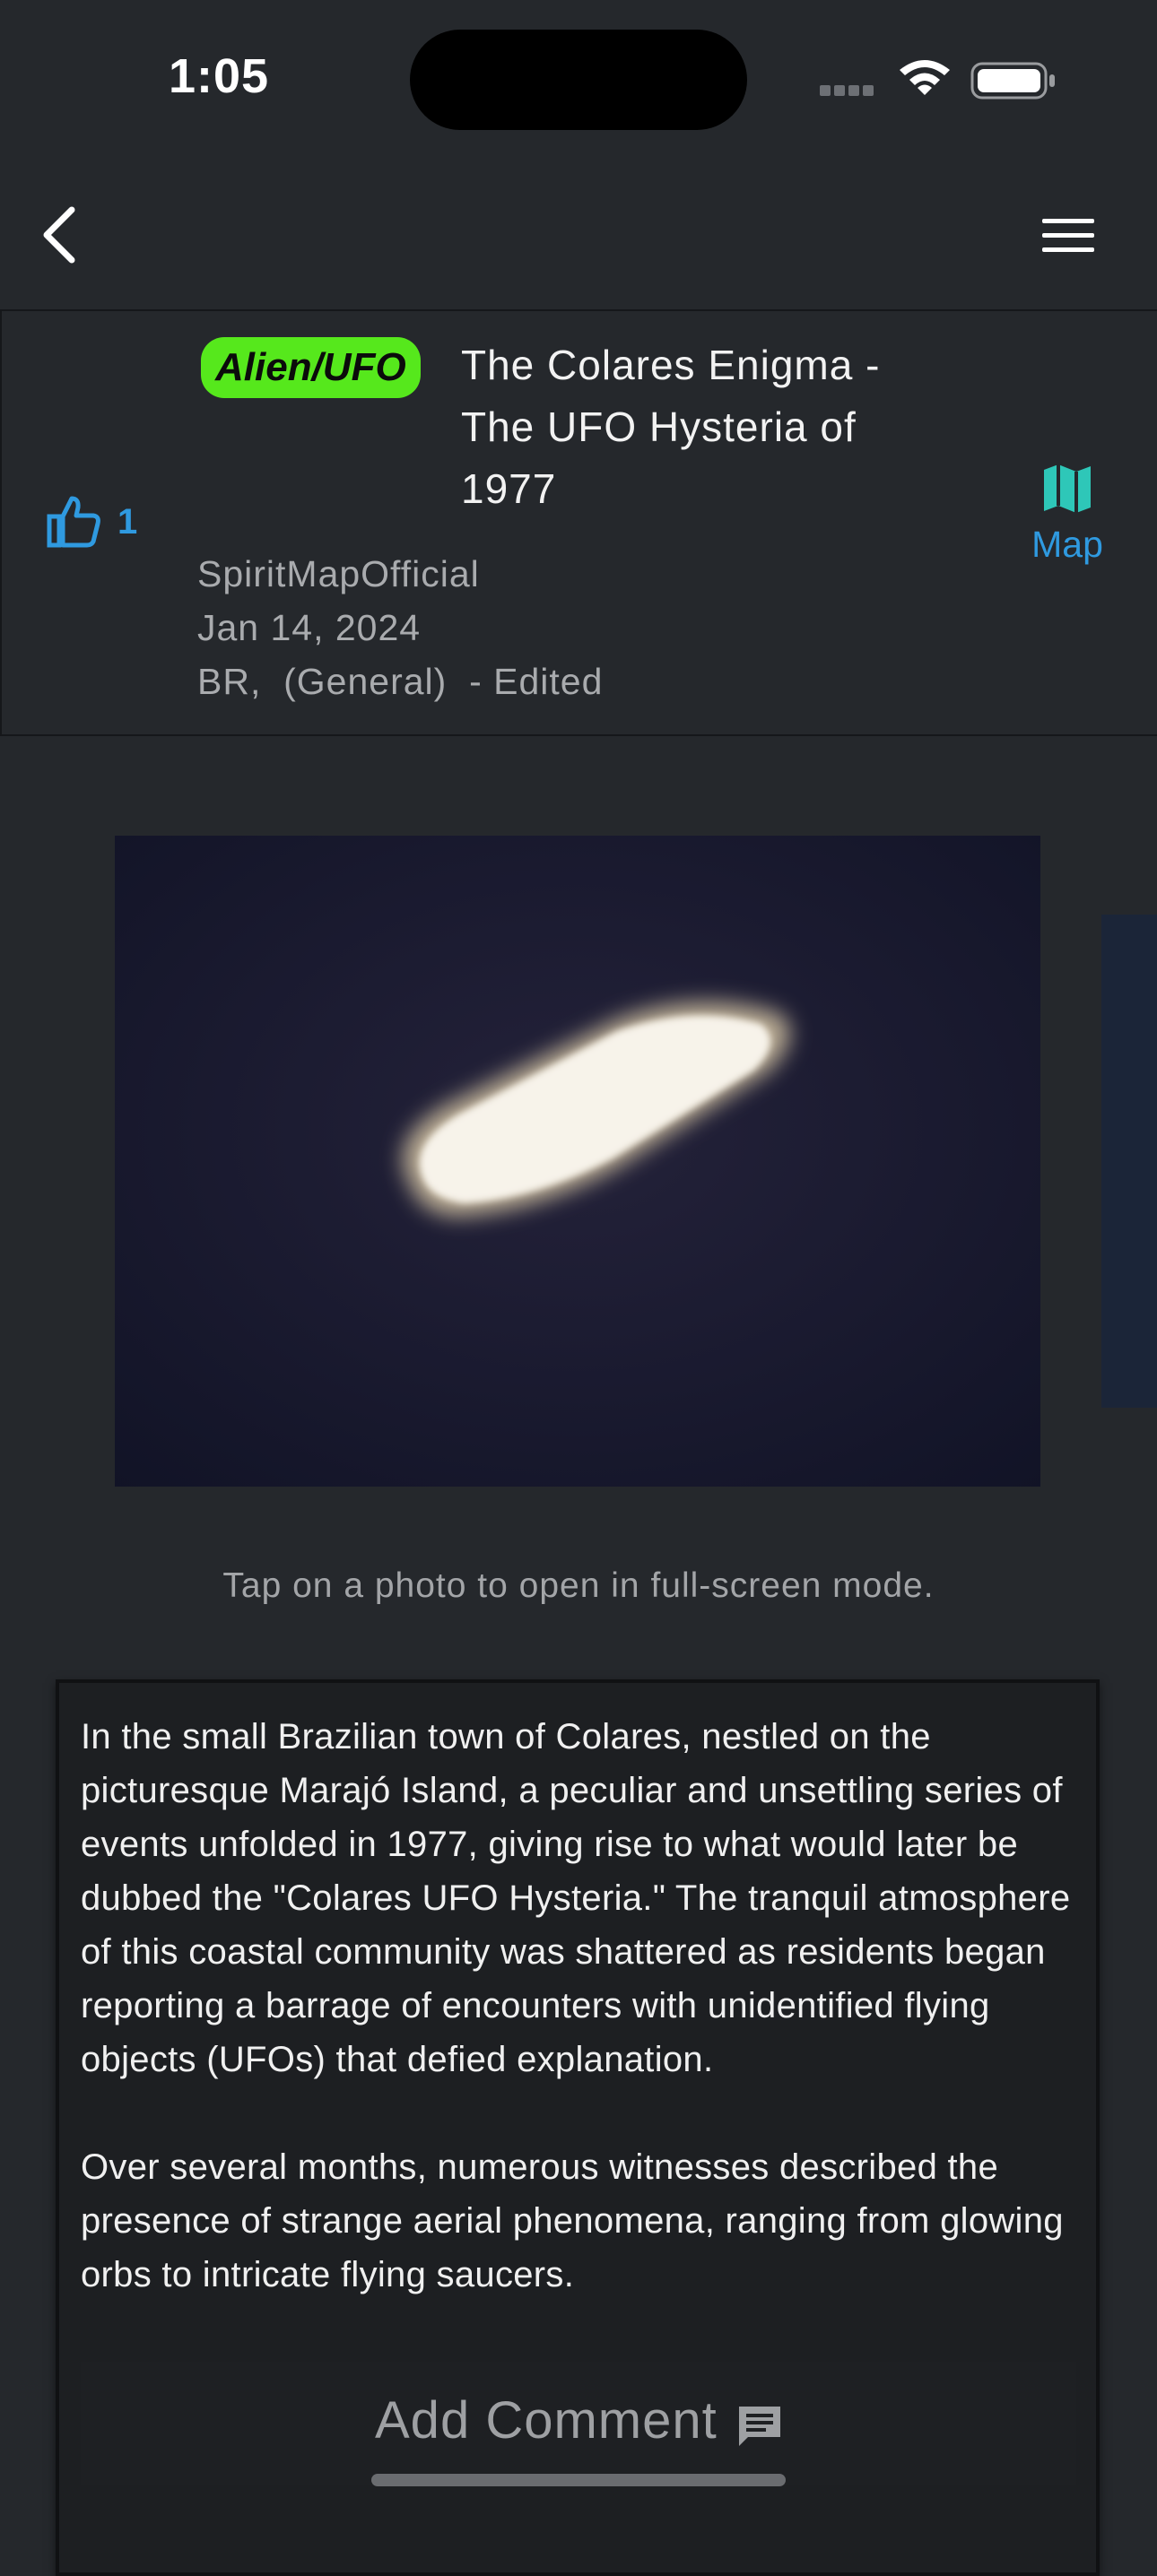 This screenshot has height=2576, width=1157. What do you see at coordinates (1013, 80) in the screenshot?
I see `battery-icon` at bounding box center [1013, 80].